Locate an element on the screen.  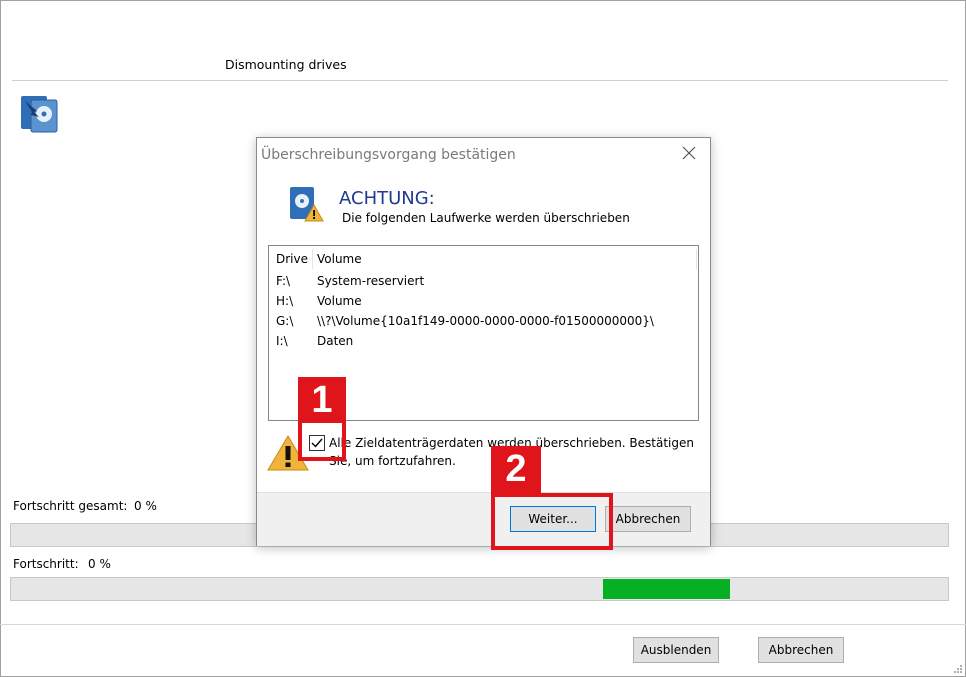
row-drive: G:\ is located at coordinates (285, 321).